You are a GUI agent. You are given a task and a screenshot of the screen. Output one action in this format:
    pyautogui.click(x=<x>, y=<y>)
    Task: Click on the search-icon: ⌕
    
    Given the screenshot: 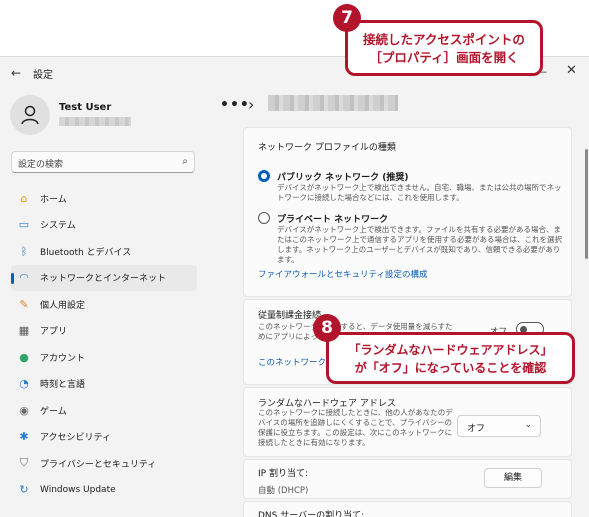 What is the action you would take?
    pyautogui.click(x=185, y=161)
    